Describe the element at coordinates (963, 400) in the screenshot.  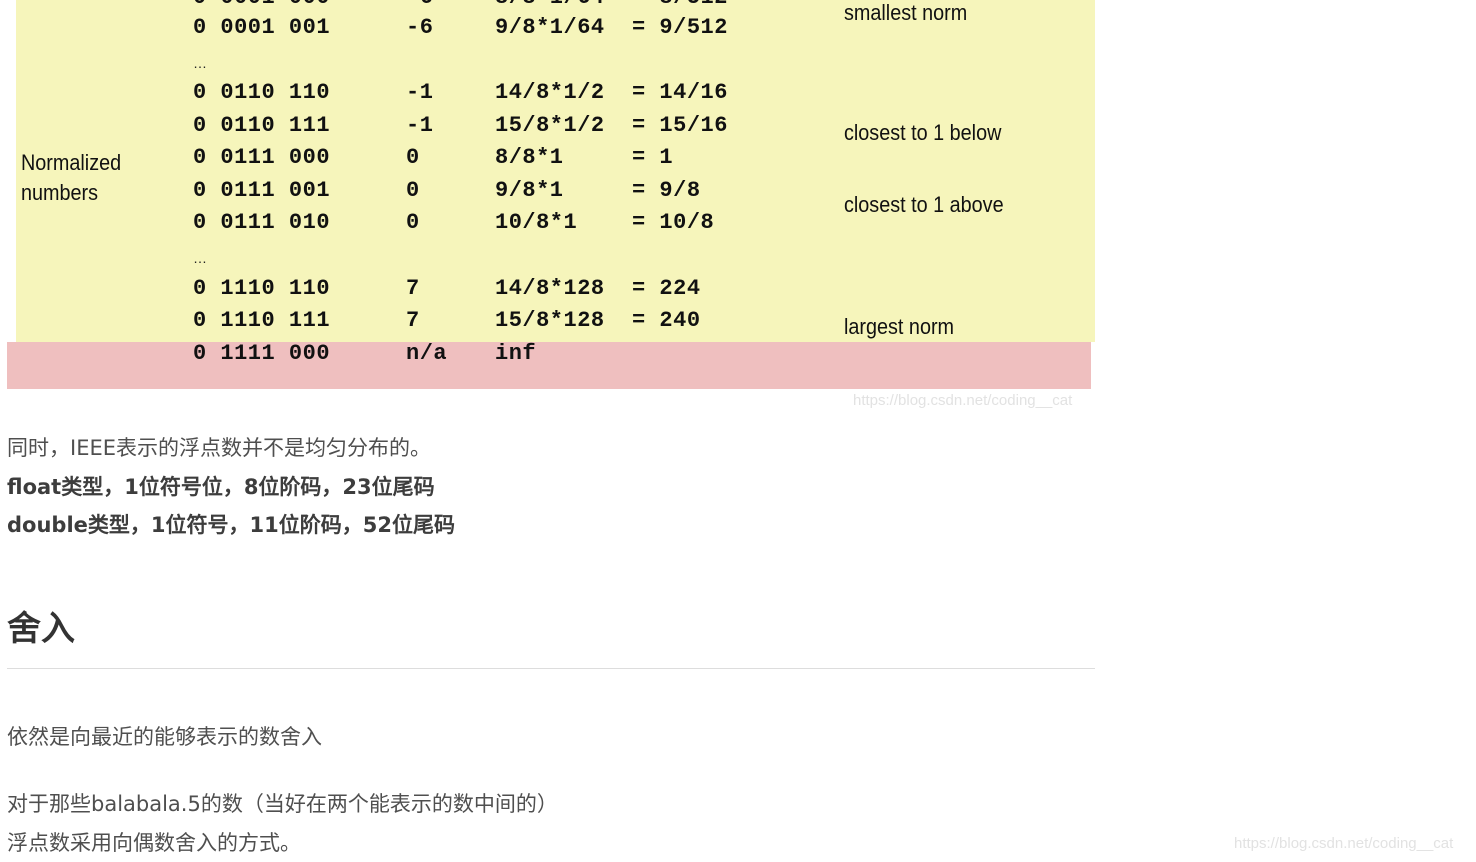
I see `image-watermark: https://blog.csdn.net/coding__cat` at that location.